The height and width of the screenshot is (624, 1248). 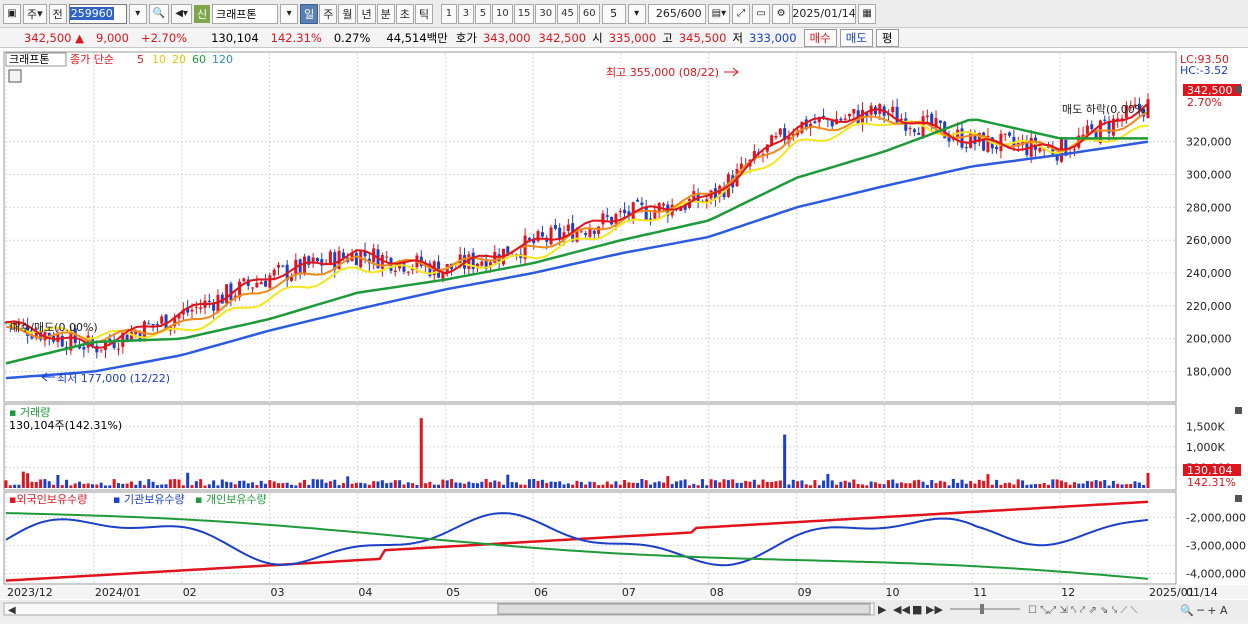 I want to click on window-icon: ▣, so click(x=12, y=13).